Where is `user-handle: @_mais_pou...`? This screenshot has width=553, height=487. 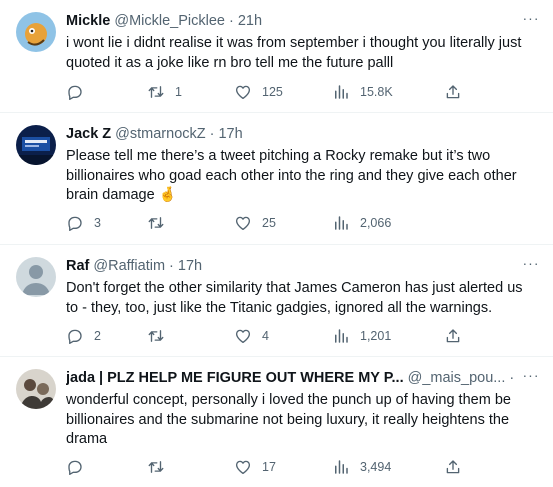 user-handle: @_mais_pou... is located at coordinates (457, 378).